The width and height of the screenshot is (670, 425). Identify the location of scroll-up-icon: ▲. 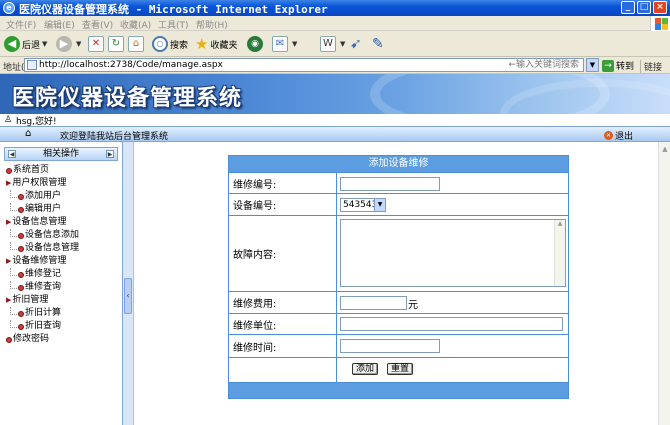
(665, 149).